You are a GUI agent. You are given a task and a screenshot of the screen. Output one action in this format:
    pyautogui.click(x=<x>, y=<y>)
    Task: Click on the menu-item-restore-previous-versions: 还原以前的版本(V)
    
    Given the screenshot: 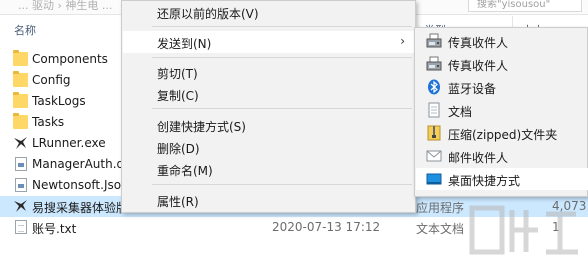 What is the action you would take?
    pyautogui.click(x=268, y=12)
    